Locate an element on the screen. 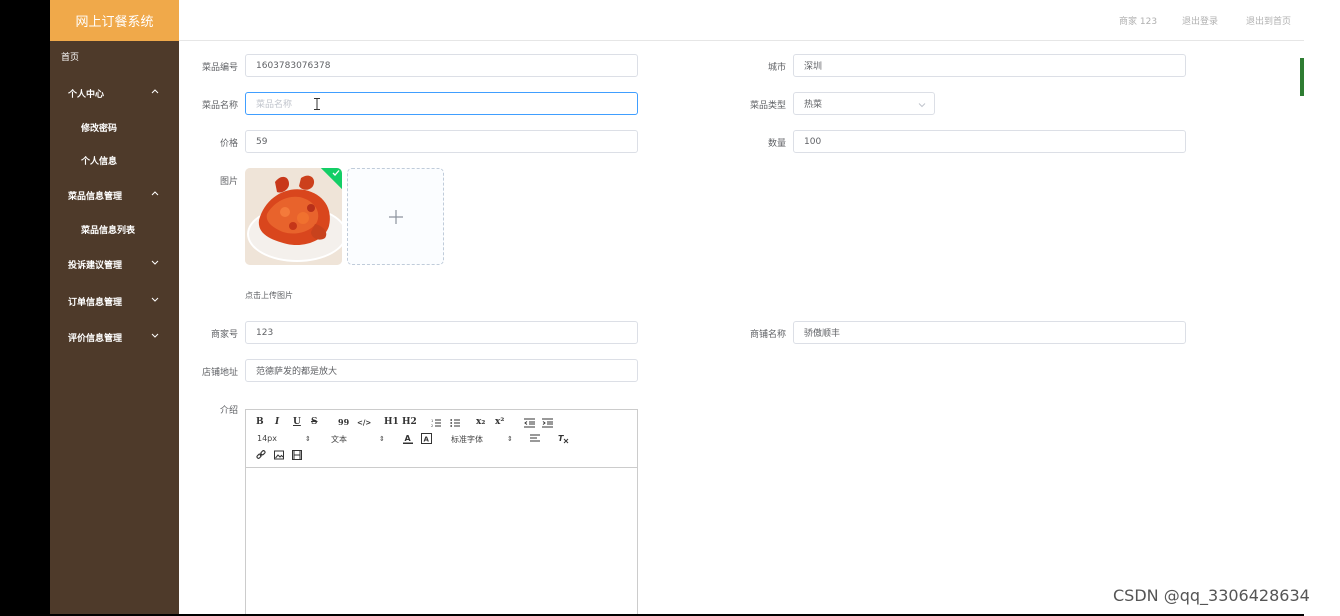 The image size is (1340, 616). upload-tip: 点击上传图片 is located at coordinates (269, 295).